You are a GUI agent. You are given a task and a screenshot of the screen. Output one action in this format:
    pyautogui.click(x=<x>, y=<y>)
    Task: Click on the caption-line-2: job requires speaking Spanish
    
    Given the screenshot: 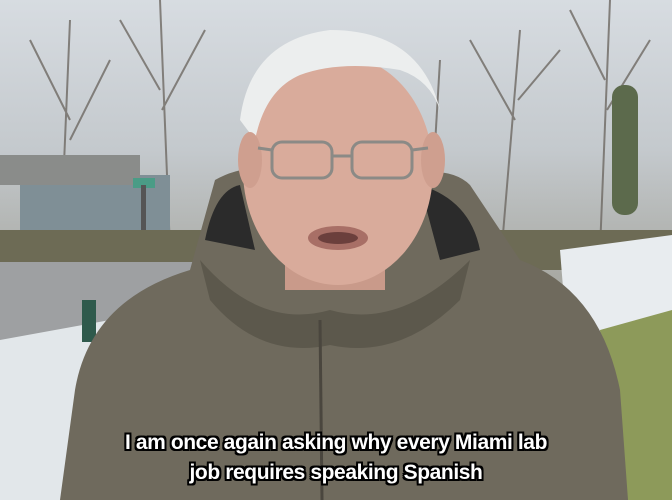 What is the action you would take?
    pyautogui.click(x=336, y=472)
    